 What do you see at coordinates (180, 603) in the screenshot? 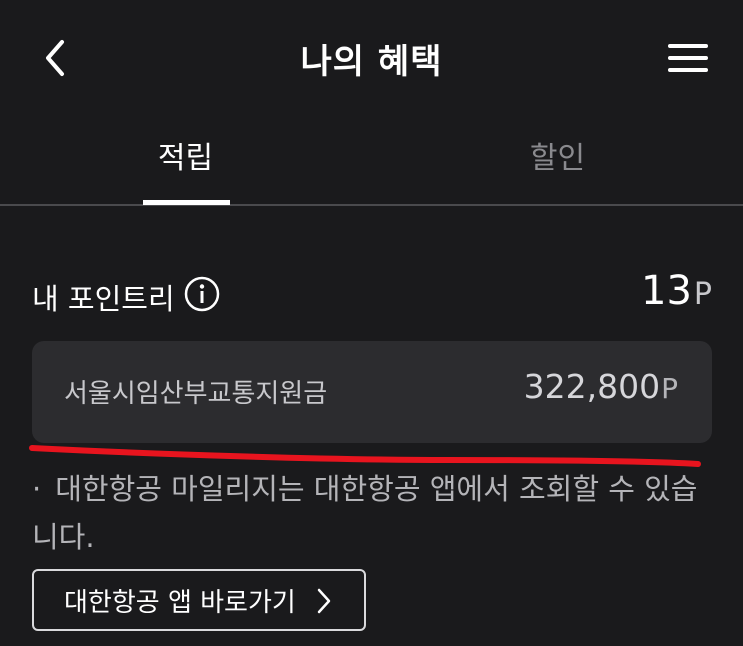
I see `app-link-label: 대한항공 앱 바로가기` at bounding box center [180, 603].